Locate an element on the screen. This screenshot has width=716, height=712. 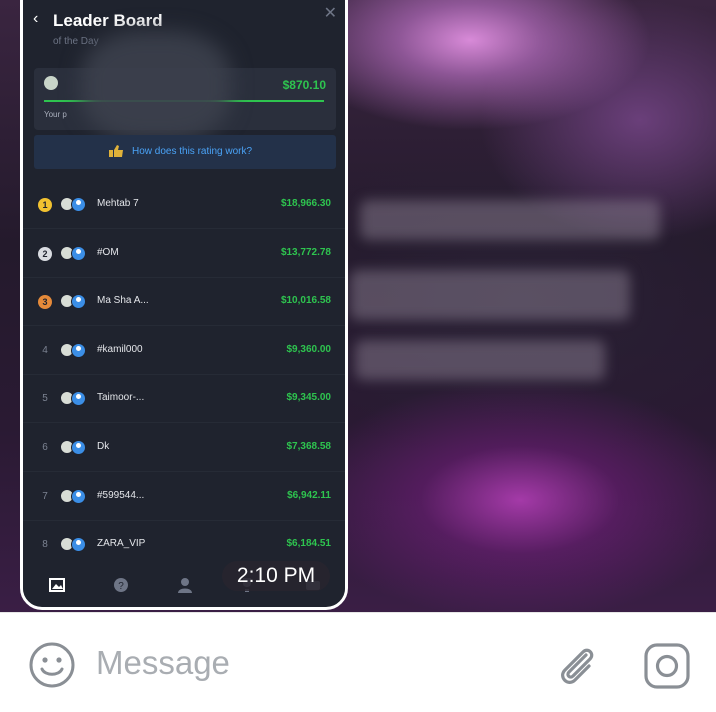
message-timestamp: 2:10 PM is located at coordinates (276, 576).